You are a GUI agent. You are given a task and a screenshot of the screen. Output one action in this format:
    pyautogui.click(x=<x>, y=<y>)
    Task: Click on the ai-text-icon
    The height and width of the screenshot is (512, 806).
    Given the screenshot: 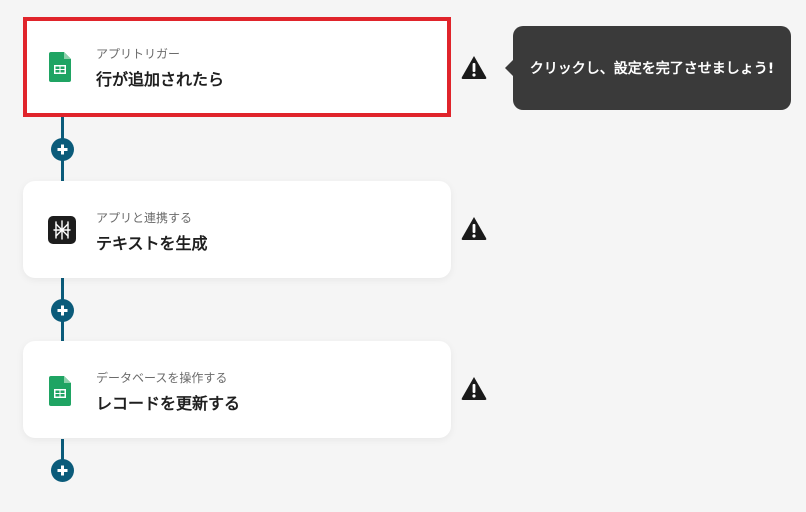 What is the action you would take?
    pyautogui.click(x=62, y=230)
    